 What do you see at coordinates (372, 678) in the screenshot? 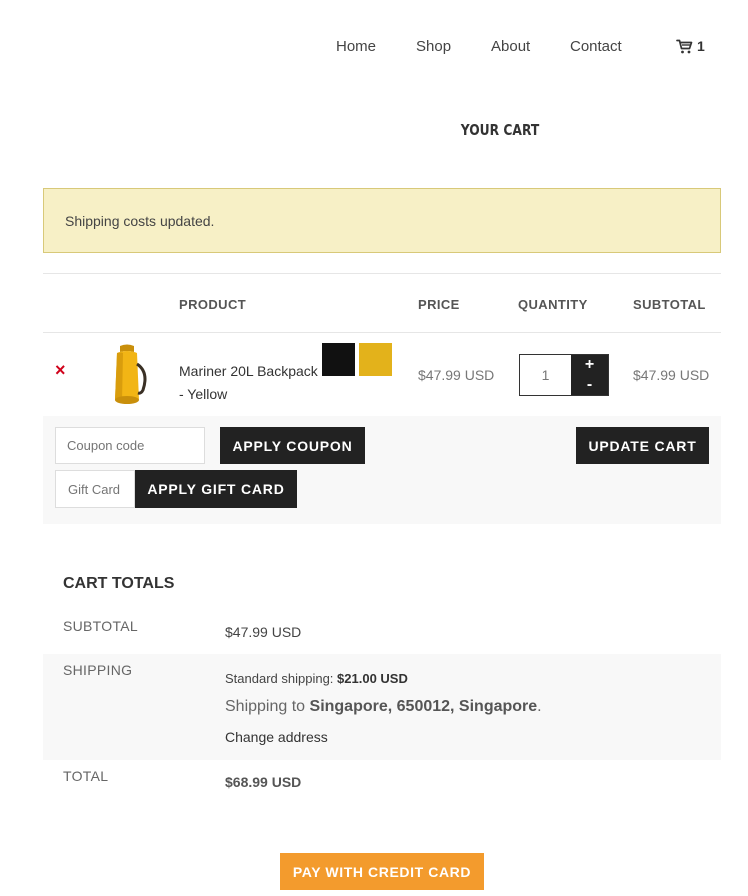
I see `shipping-cost: $21.00 USD` at bounding box center [372, 678].